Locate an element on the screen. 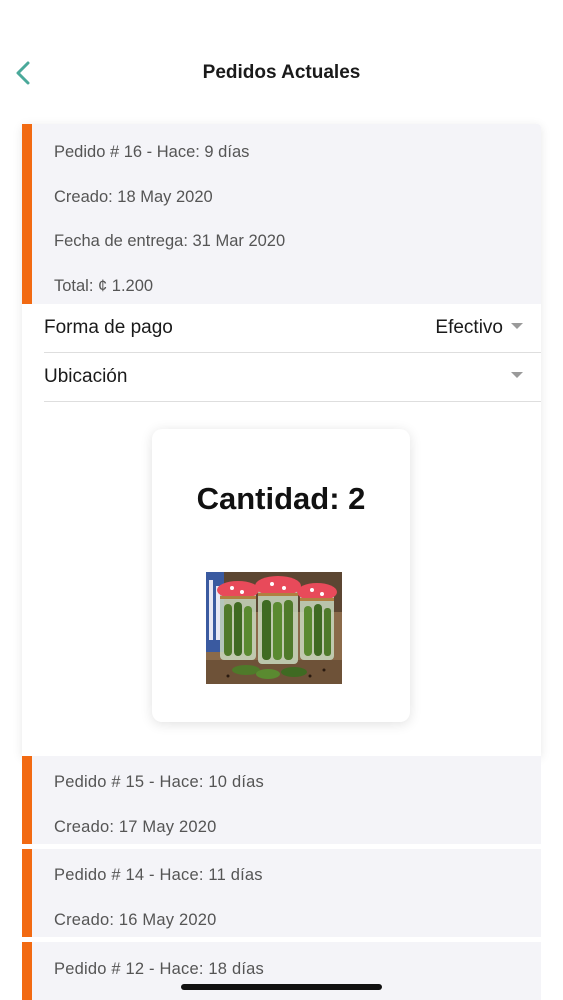 This screenshot has height=1000, width=563. order-created-date: Creado: 17 May 2020 is located at coordinates (135, 827).